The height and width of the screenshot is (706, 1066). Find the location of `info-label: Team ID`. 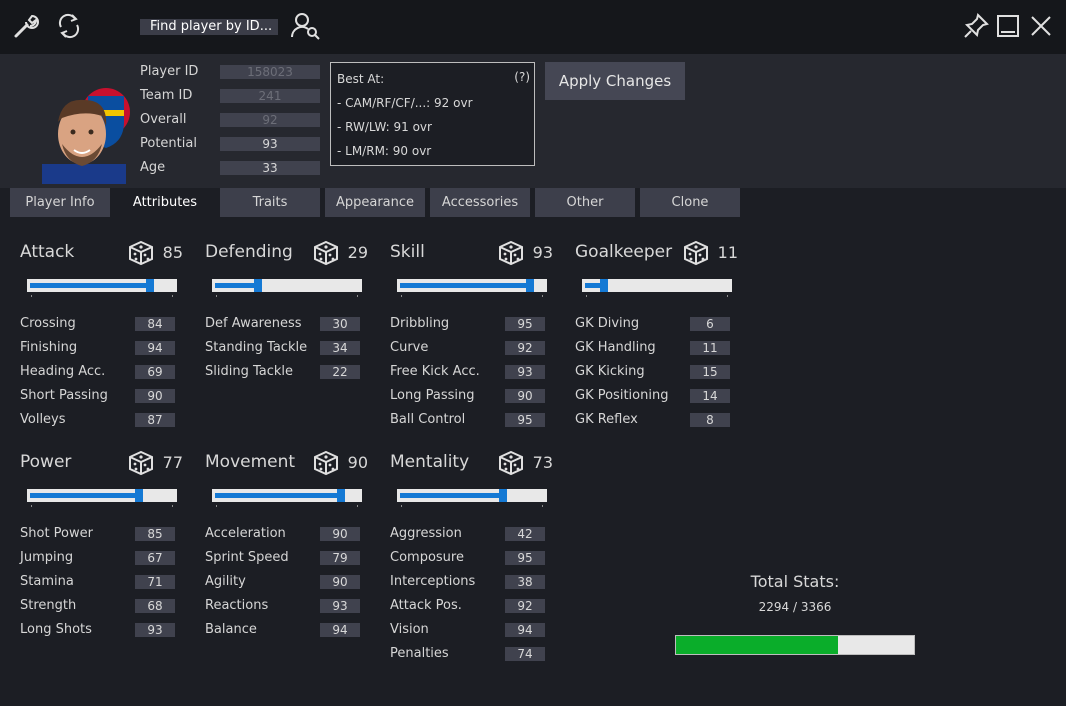

info-label: Team ID is located at coordinates (166, 95).